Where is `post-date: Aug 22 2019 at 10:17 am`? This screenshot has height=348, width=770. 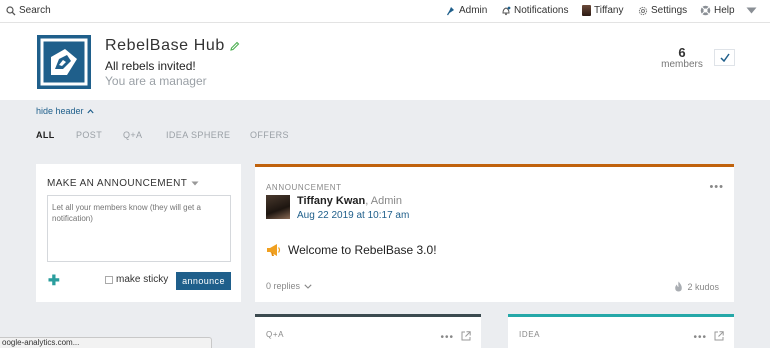
post-date: Aug 22 2019 at 10:17 am is located at coordinates (353, 215).